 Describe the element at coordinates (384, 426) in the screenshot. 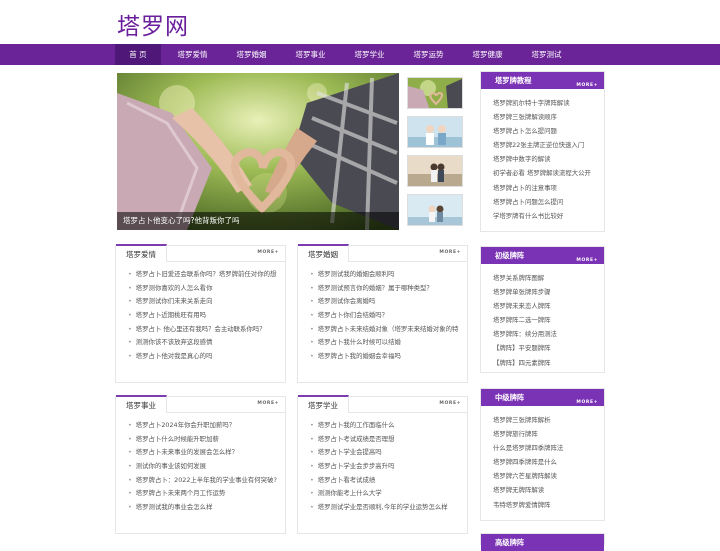

I see `list-item: 塔罗占卜我的工作面临什么` at that location.